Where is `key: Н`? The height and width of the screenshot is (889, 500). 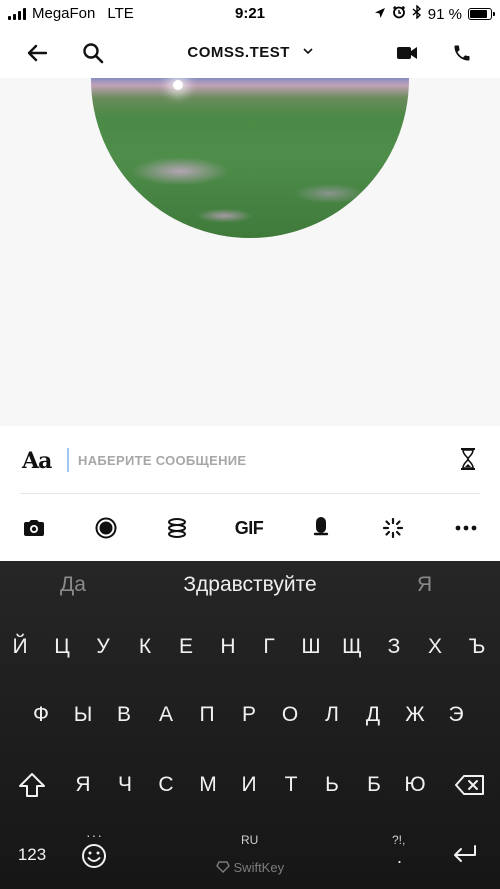
key: Н is located at coordinates (228, 647).